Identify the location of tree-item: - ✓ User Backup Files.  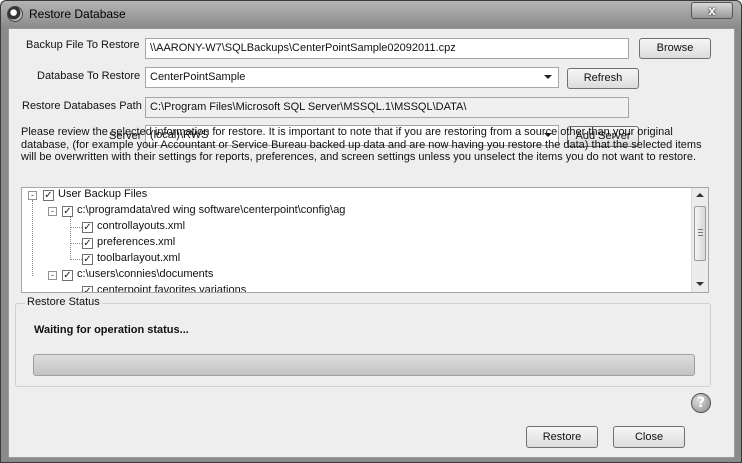
(352, 196).